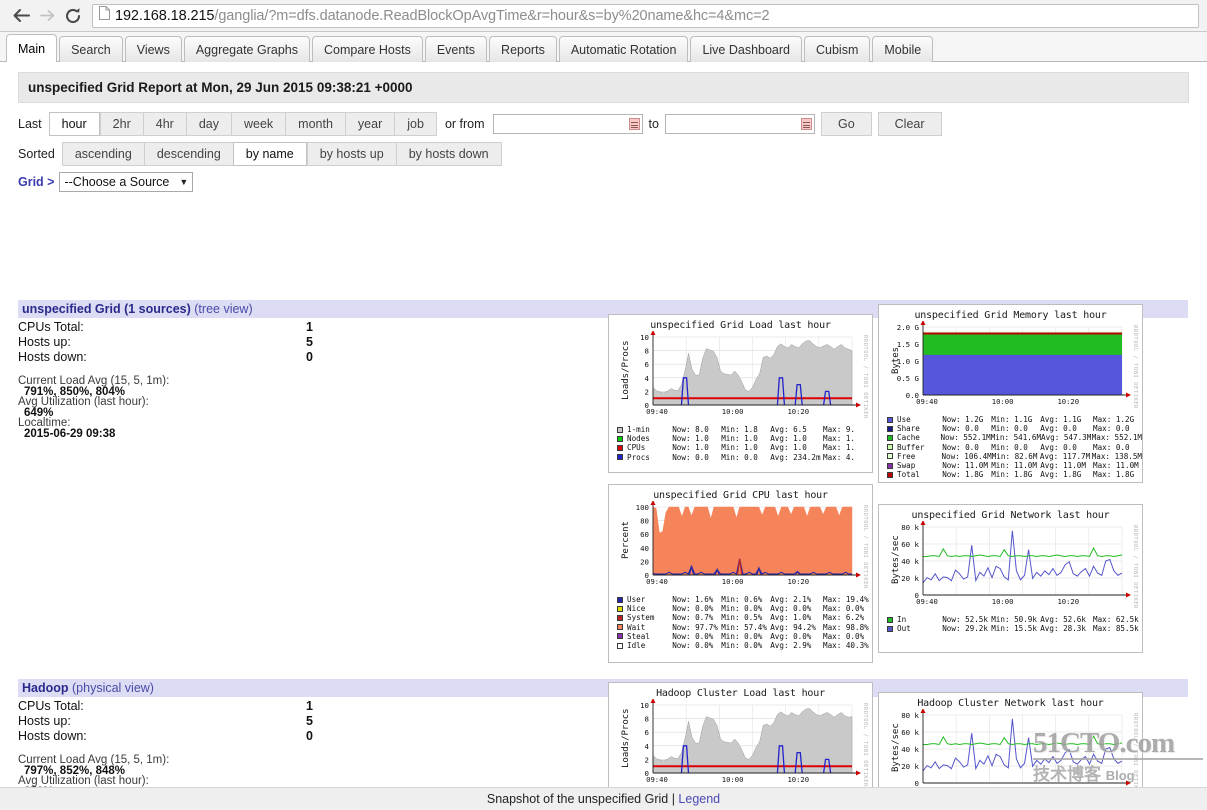 The image size is (1207, 810). Describe the element at coordinates (351, 154) in the screenshot. I see `sort-by-hosts-up: by hosts up` at that location.